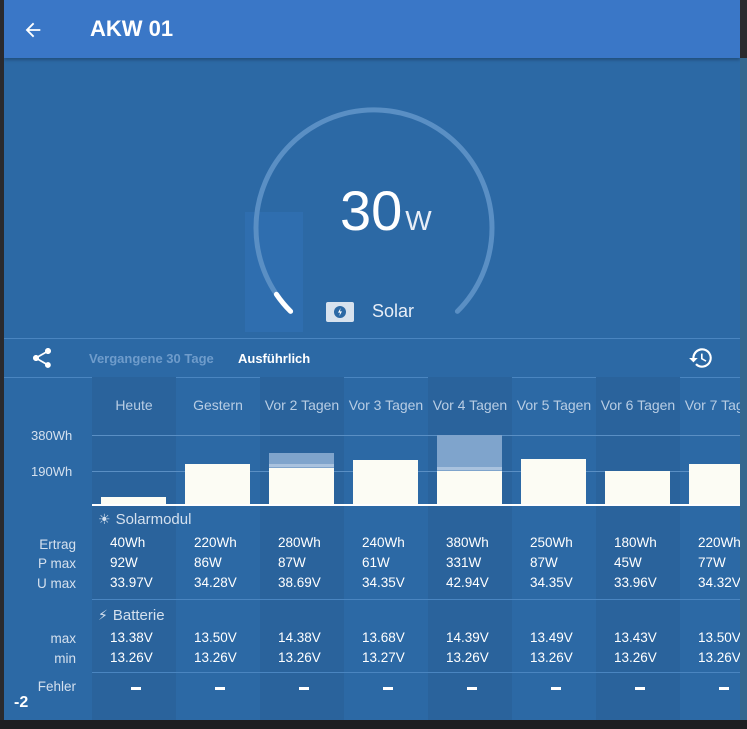  Describe the element at coordinates (467, 637) in the screenshot. I see `day-cell-bat-max: 14.39V` at that location.